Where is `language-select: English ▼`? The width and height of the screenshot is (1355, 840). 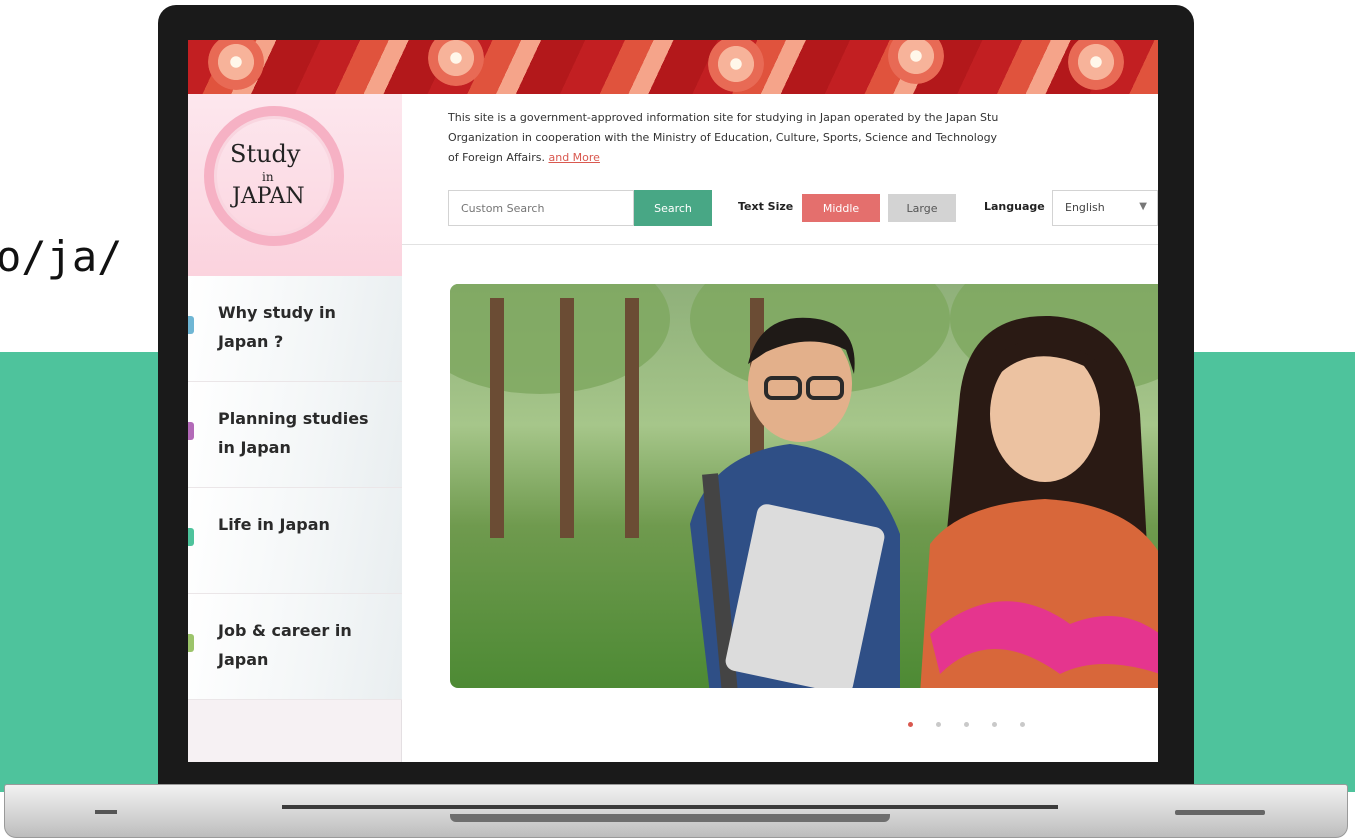
language-select: English ▼ is located at coordinates (1105, 208).